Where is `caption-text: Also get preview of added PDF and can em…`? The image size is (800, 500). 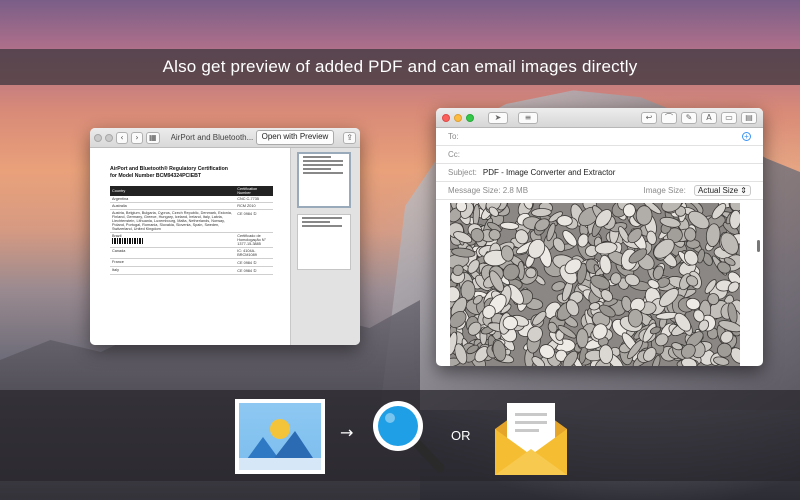 caption-text: Also get preview of added PDF and can em… is located at coordinates (400, 66).